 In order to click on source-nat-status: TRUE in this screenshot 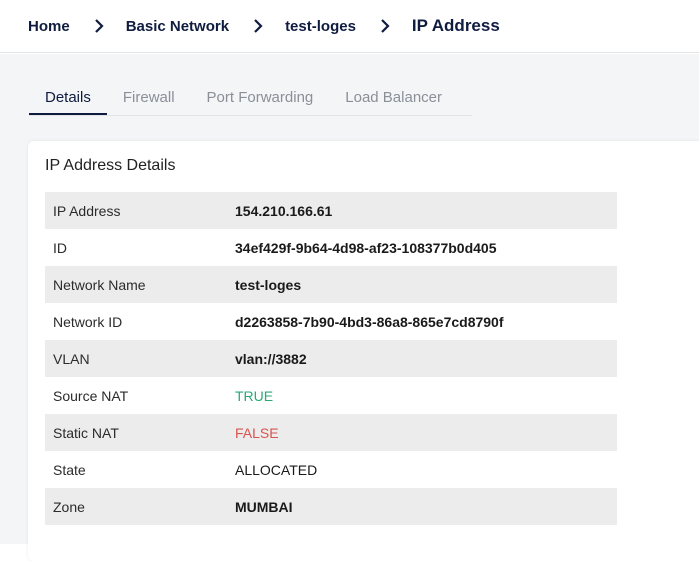, I will do `click(254, 395)`.